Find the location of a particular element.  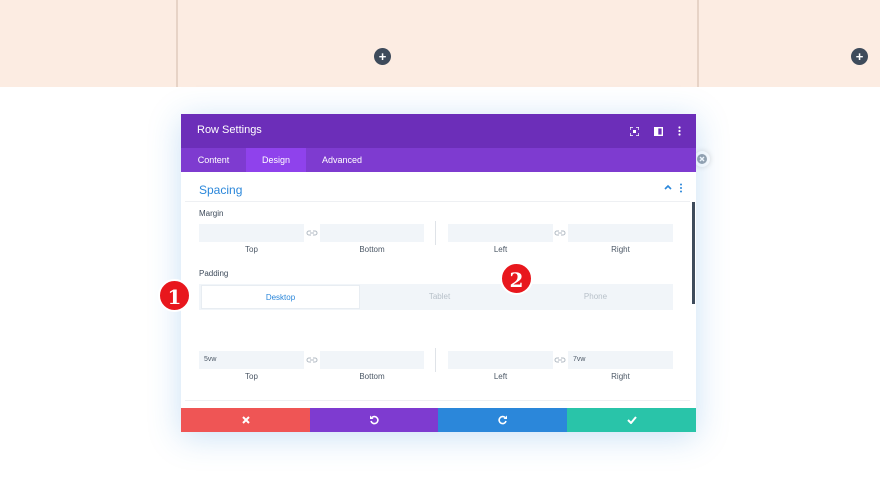

modal-title: Row Settings is located at coordinates (229, 130).